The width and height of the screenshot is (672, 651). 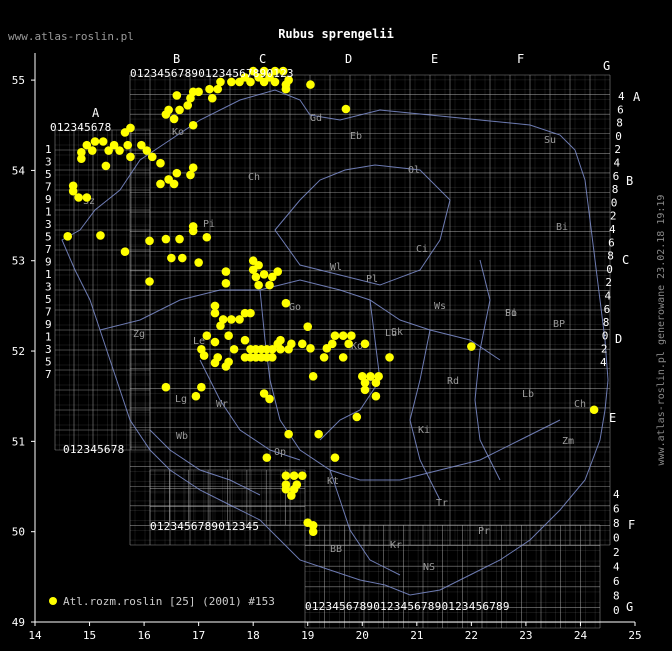 What do you see at coordinates (616, 581) in the screenshot?
I see `grid-digit-south-east: 6` at bounding box center [616, 581].